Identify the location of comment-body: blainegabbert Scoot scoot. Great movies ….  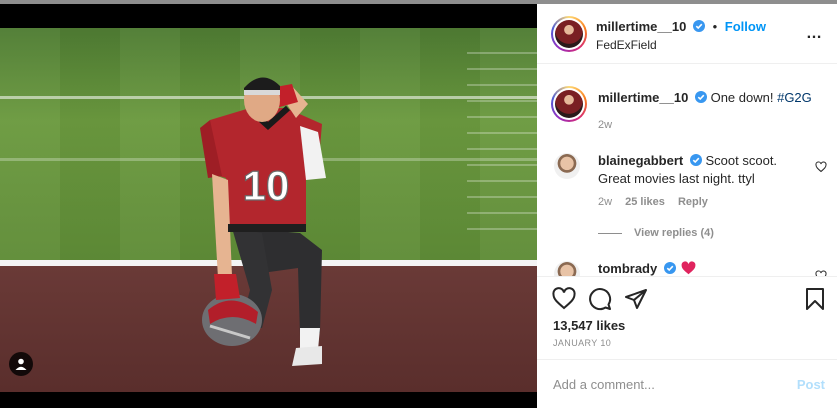
(703, 170).